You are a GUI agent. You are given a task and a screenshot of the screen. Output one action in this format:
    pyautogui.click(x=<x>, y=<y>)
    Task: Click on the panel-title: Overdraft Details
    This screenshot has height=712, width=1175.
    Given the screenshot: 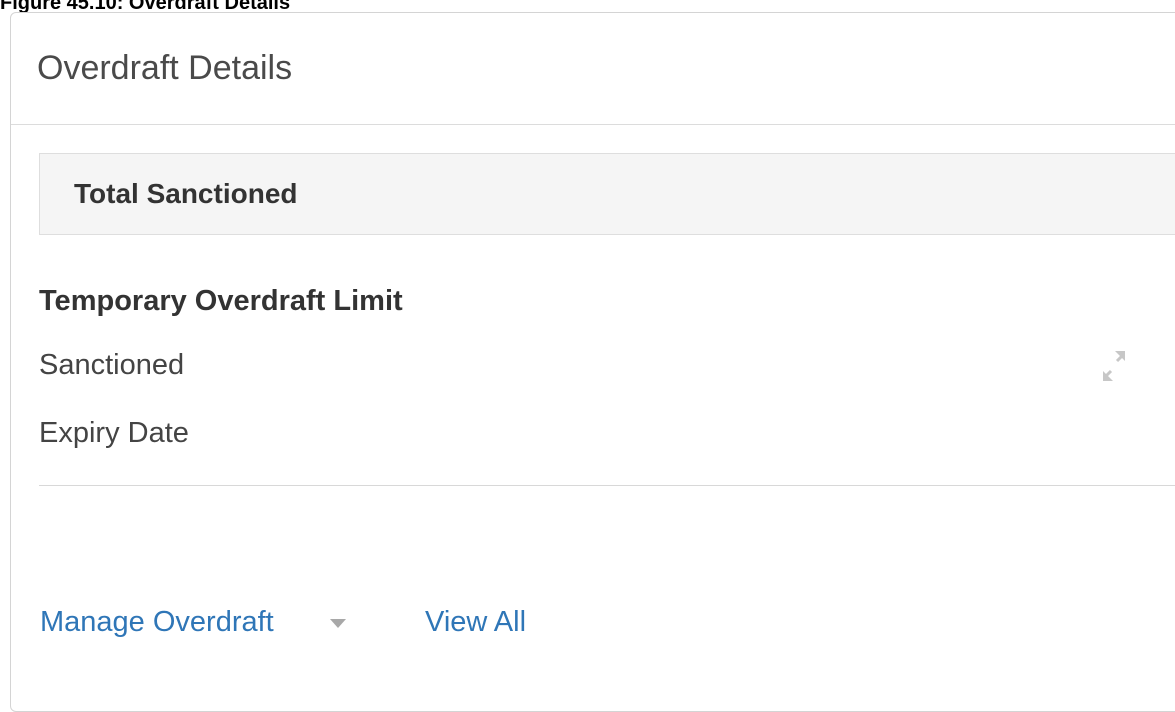 What is the action you would take?
    pyautogui.click(x=165, y=68)
    